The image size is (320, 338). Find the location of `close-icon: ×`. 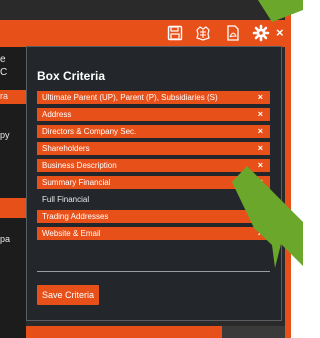

close-icon: × is located at coordinates (280, 33).